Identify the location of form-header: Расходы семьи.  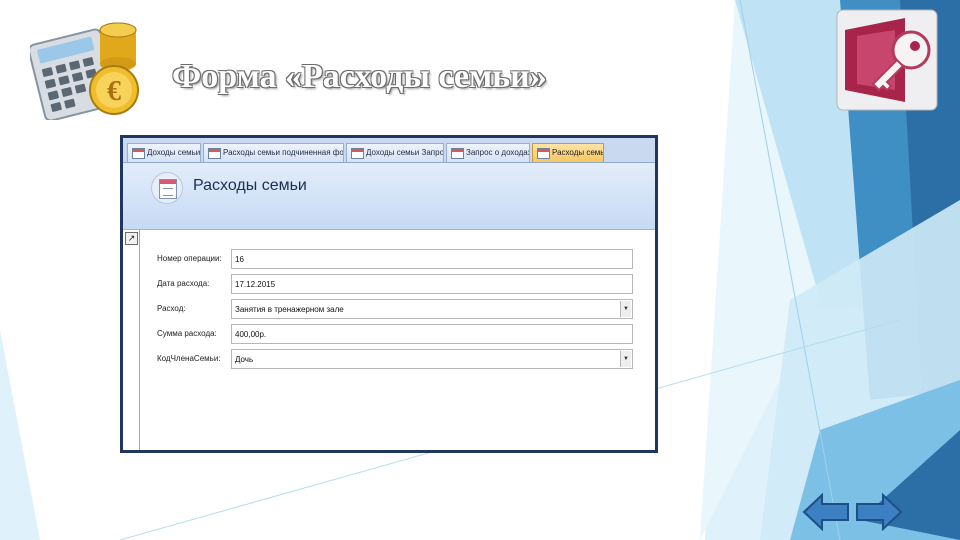
(389, 196).